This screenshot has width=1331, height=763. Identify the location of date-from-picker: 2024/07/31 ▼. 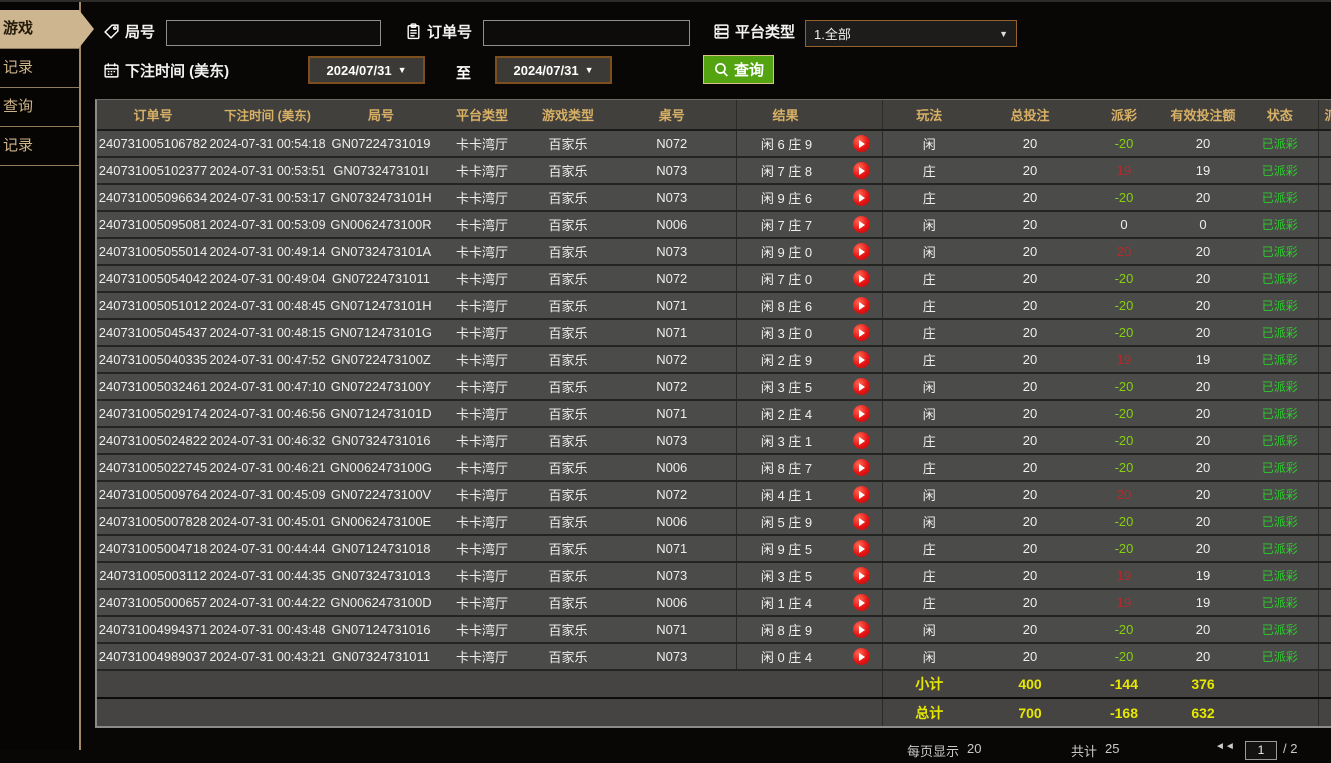
(366, 70).